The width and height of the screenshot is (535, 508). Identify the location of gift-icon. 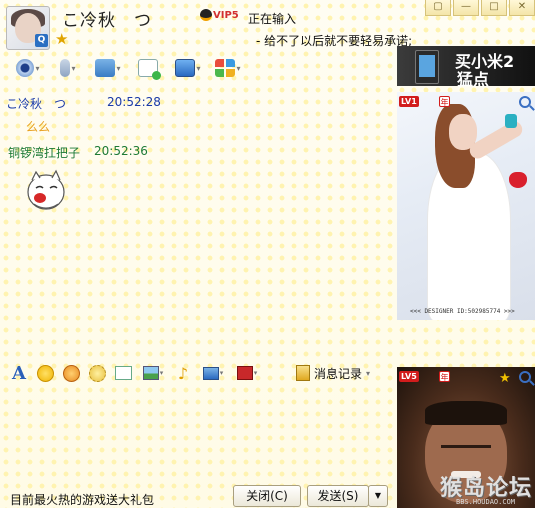
(244, 373).